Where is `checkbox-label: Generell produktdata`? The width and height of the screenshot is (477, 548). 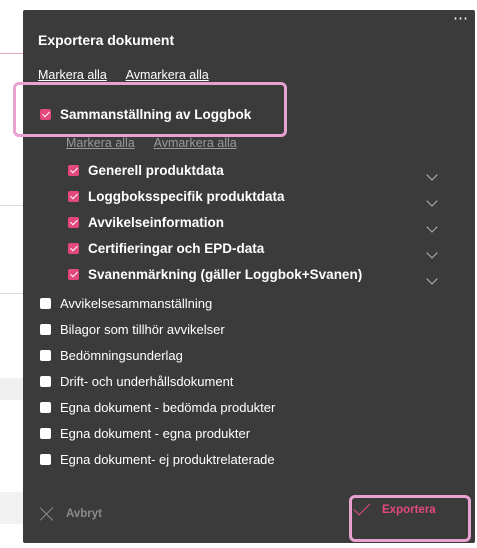
checkbox-label: Generell produktdata is located at coordinates (156, 170).